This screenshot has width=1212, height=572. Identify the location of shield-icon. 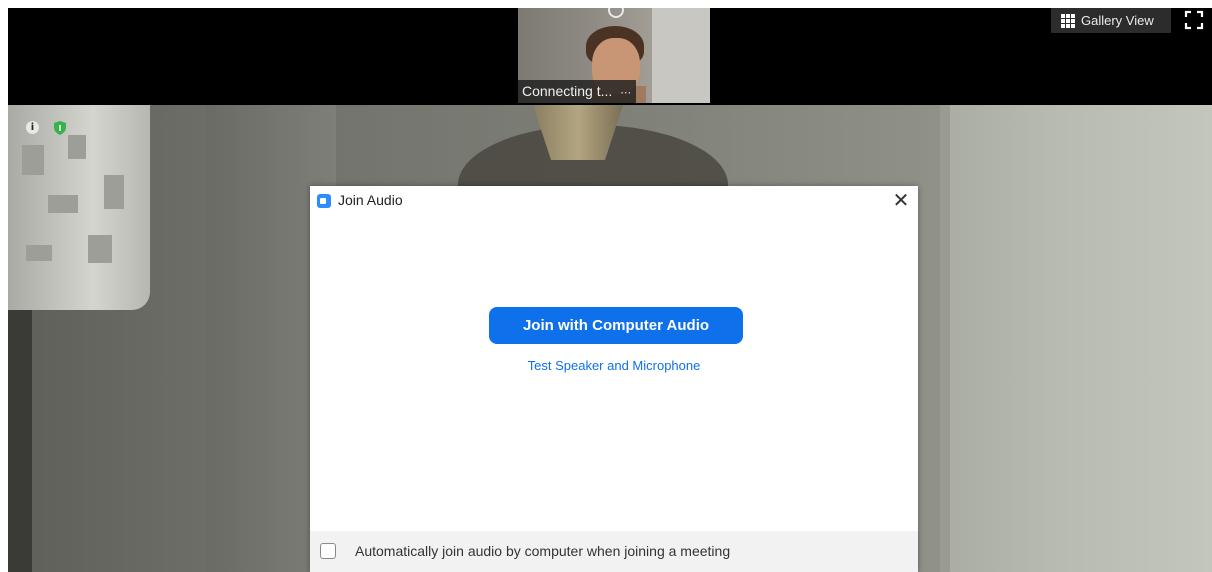
(60, 128).